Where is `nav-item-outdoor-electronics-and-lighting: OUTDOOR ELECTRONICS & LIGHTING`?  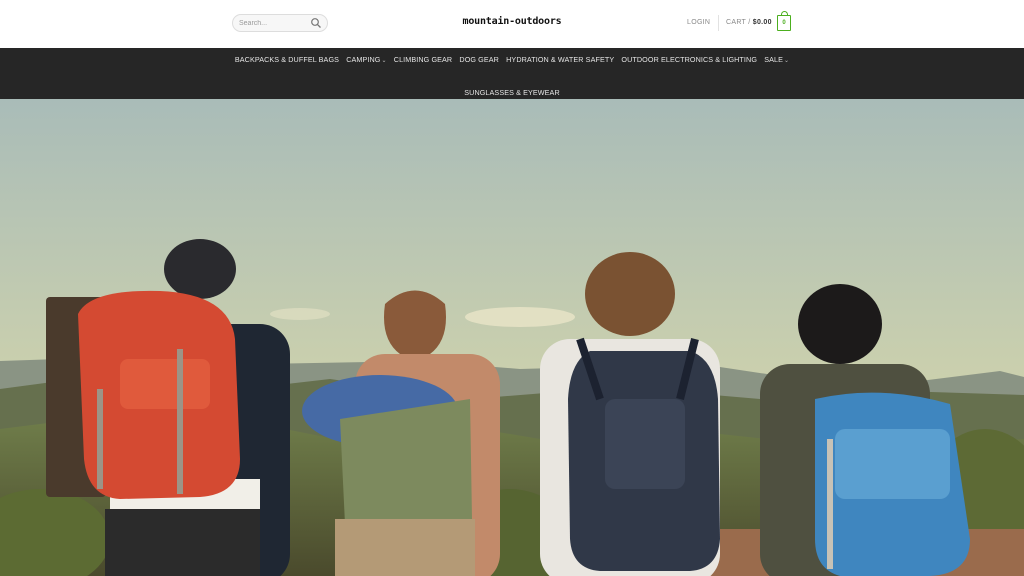
nav-item-outdoor-electronics-and-lighting: OUTDOOR ELECTRONICS & LIGHTING is located at coordinates (689, 60).